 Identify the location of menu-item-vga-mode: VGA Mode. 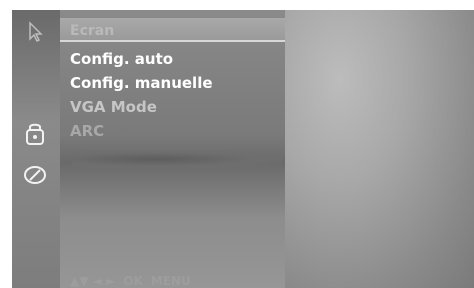
(113, 107).